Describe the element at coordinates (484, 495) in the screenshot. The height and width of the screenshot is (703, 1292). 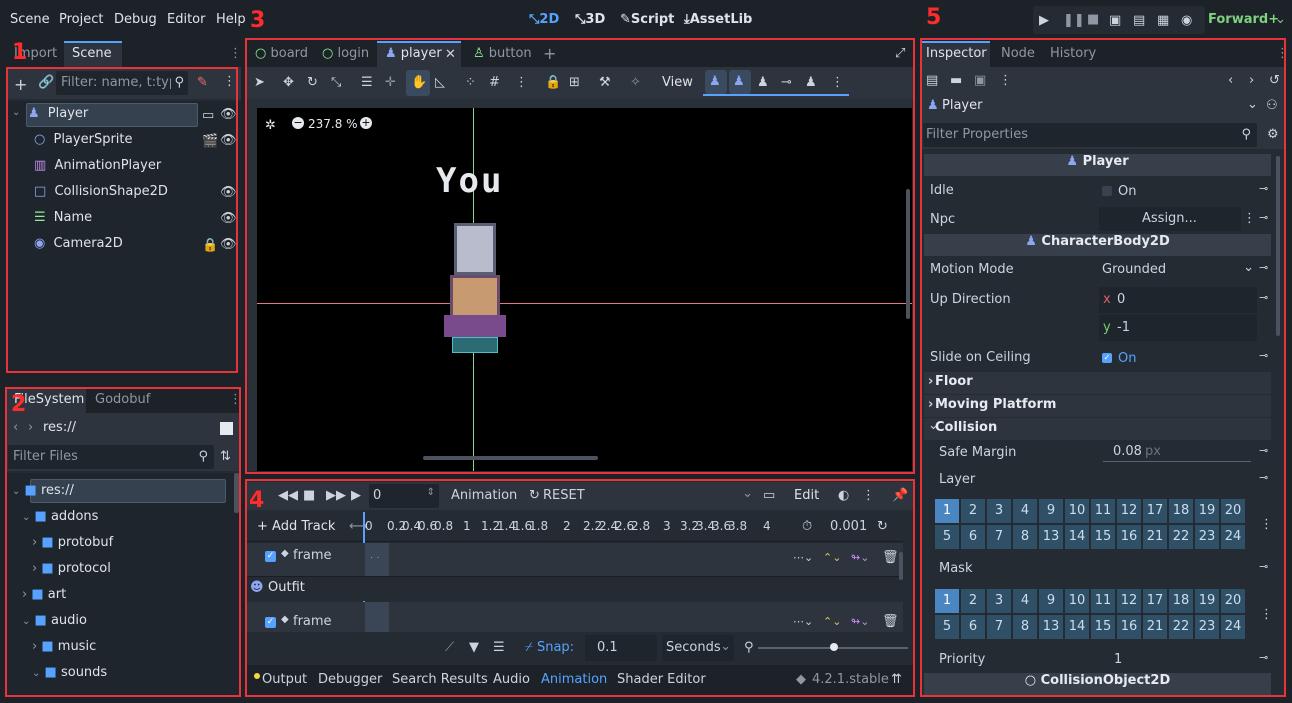
I see `animation-menu: Animation` at that location.